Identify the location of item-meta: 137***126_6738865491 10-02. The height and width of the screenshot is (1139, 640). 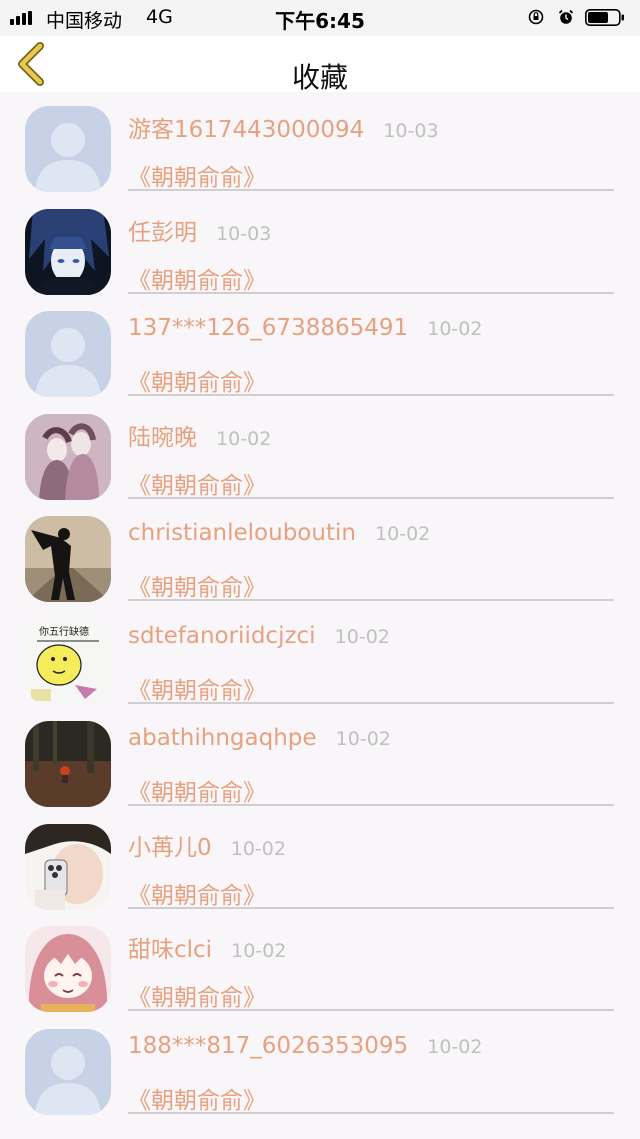
(305, 328).